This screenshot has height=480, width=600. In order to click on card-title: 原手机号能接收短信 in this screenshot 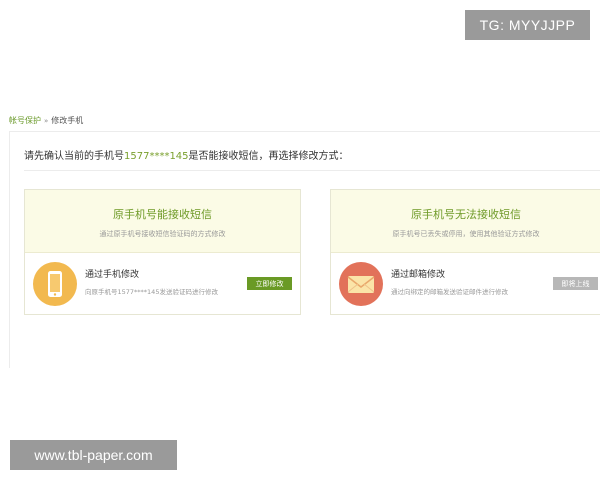, I will do `click(162, 214)`.